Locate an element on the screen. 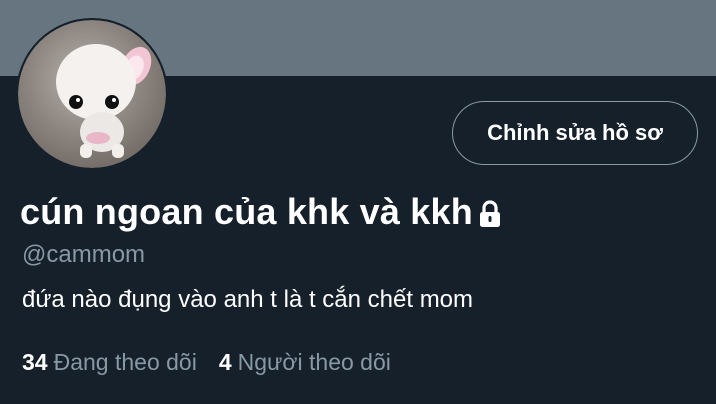 This screenshot has width=716, height=404. following-stat-link: 34 Đang theo dõi is located at coordinates (109, 362).